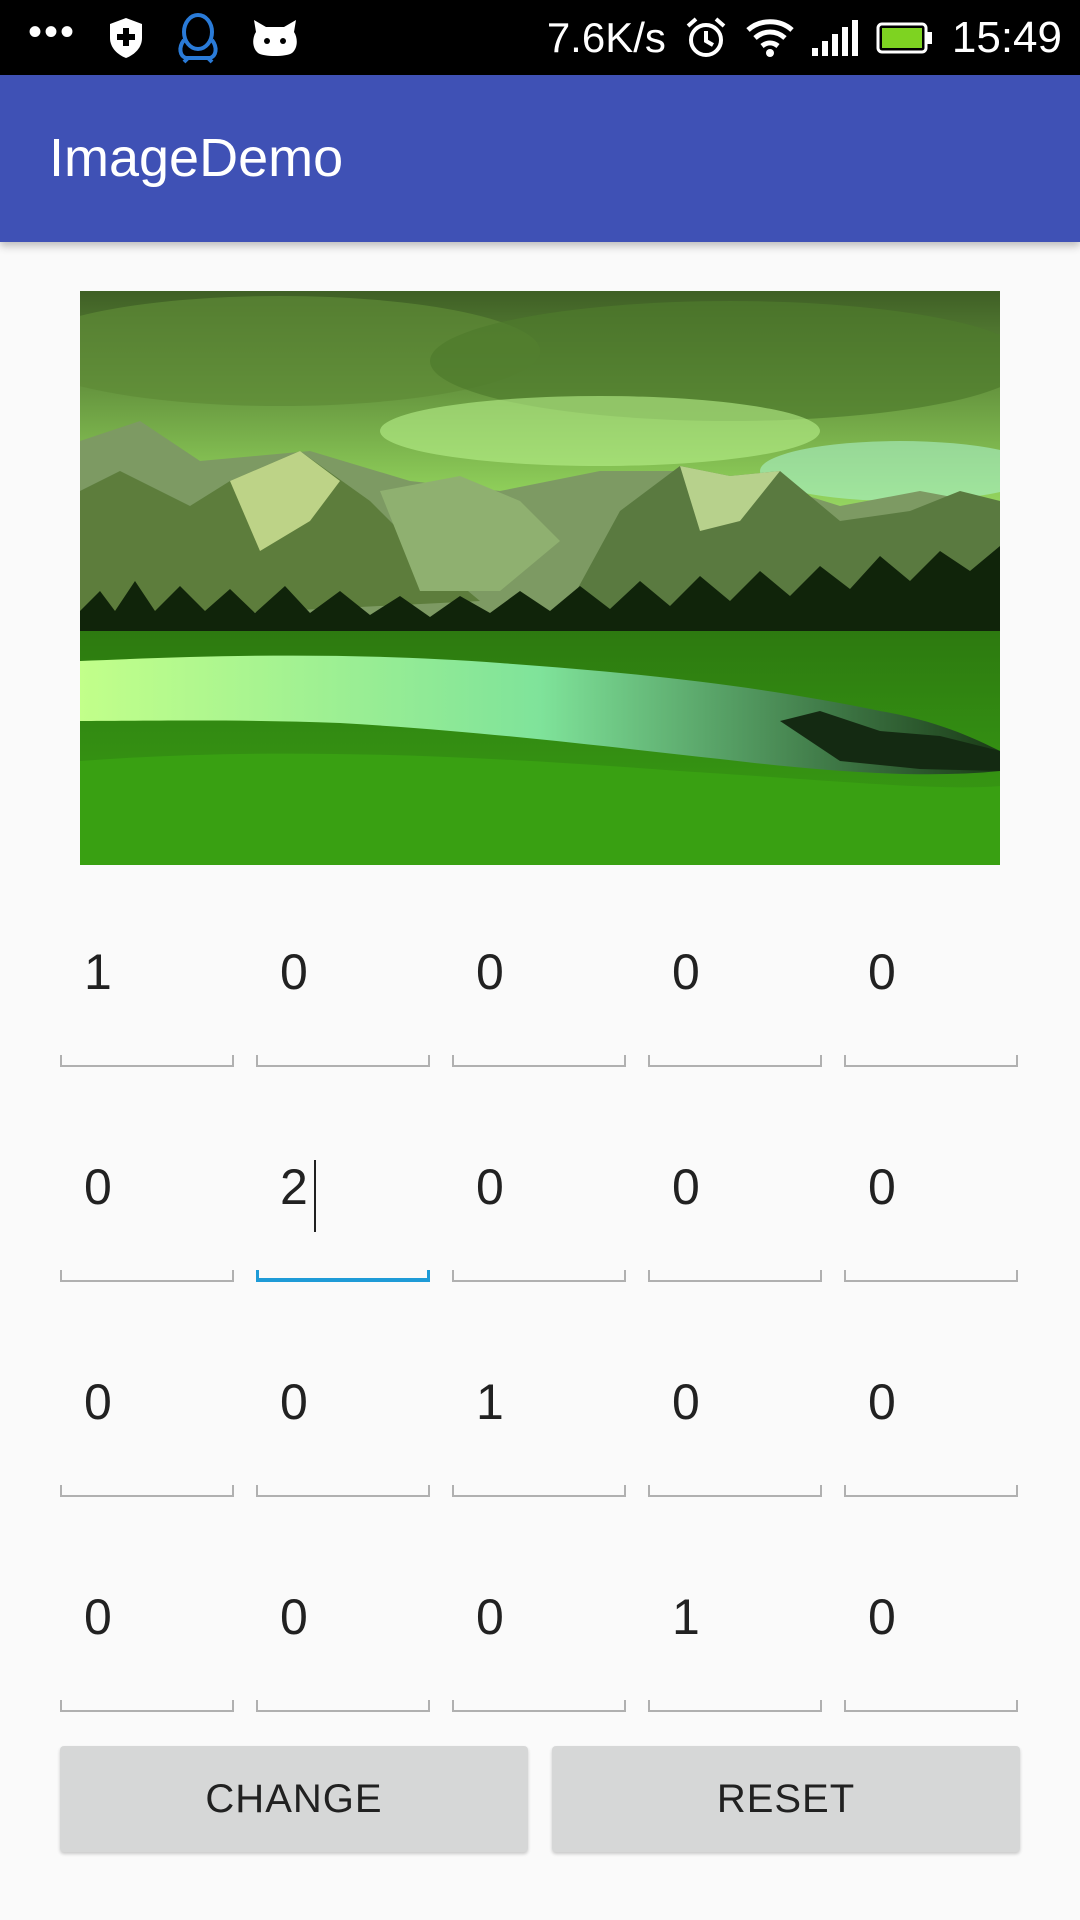 This screenshot has width=1080, height=1920. What do you see at coordinates (164, 37) in the screenshot?
I see `status-bar-left: •••` at bounding box center [164, 37].